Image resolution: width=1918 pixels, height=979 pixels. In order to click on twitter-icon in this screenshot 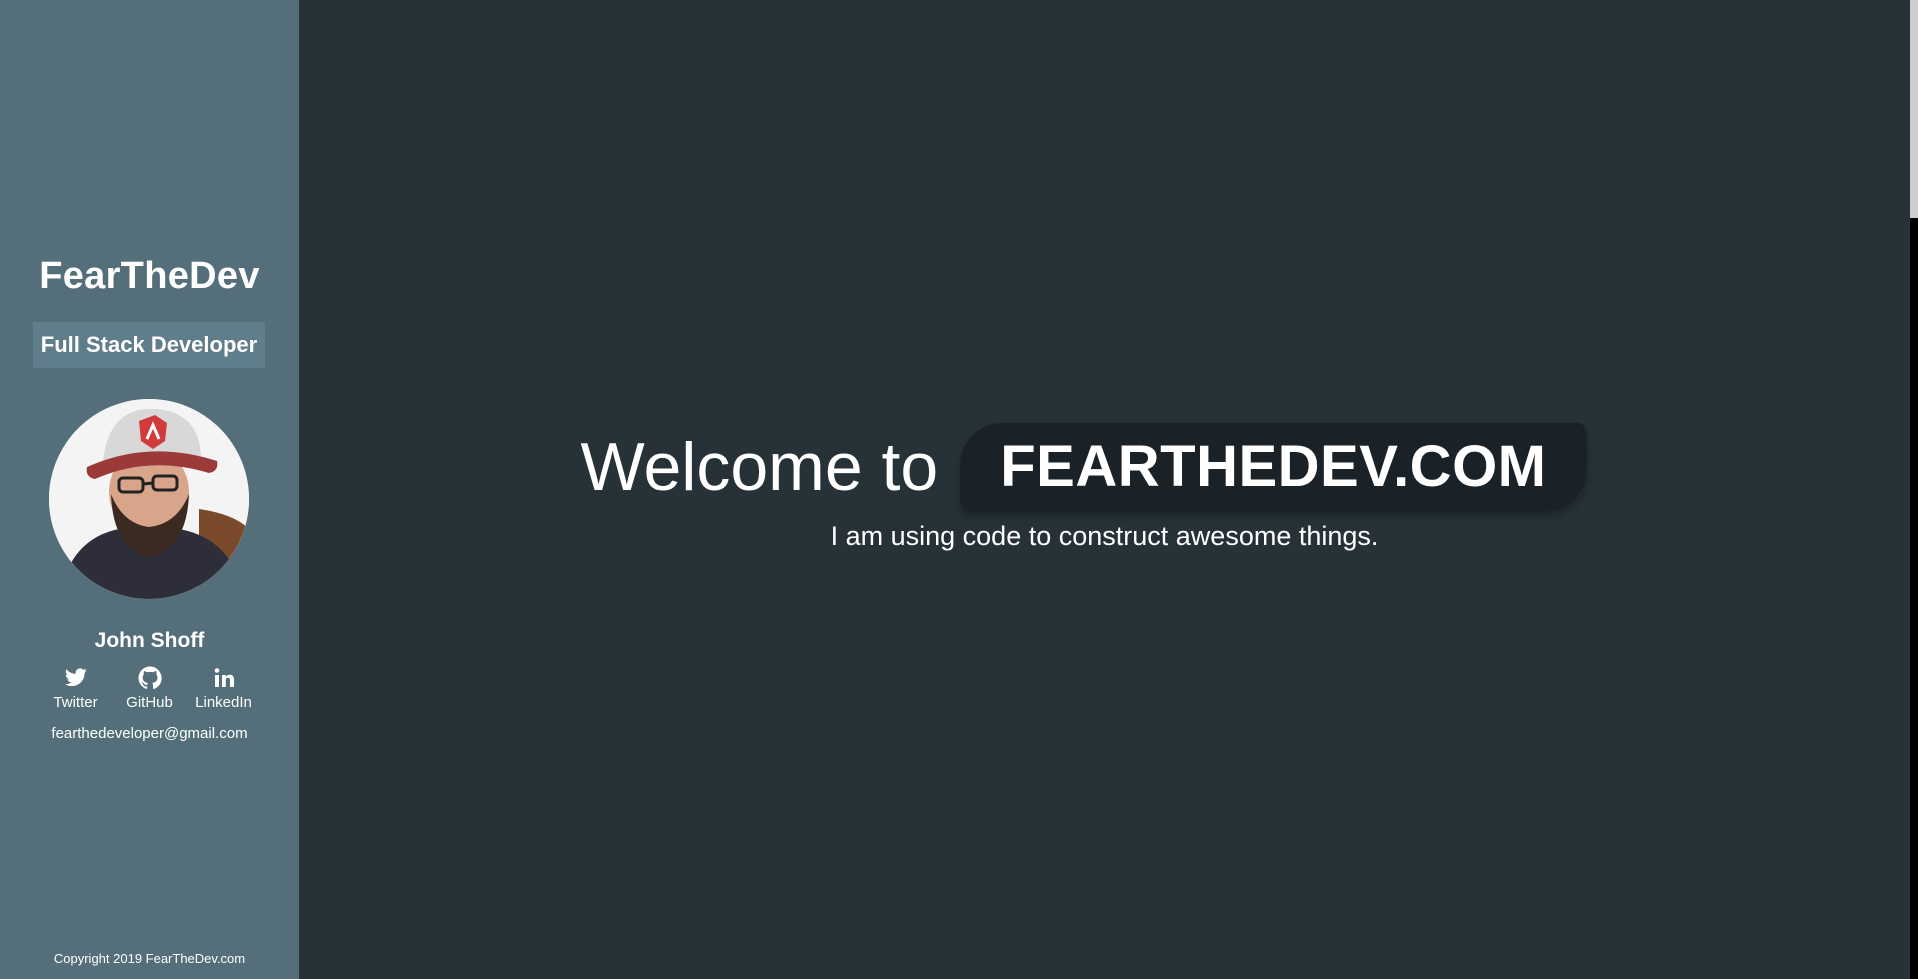, I will do `click(75, 677)`.